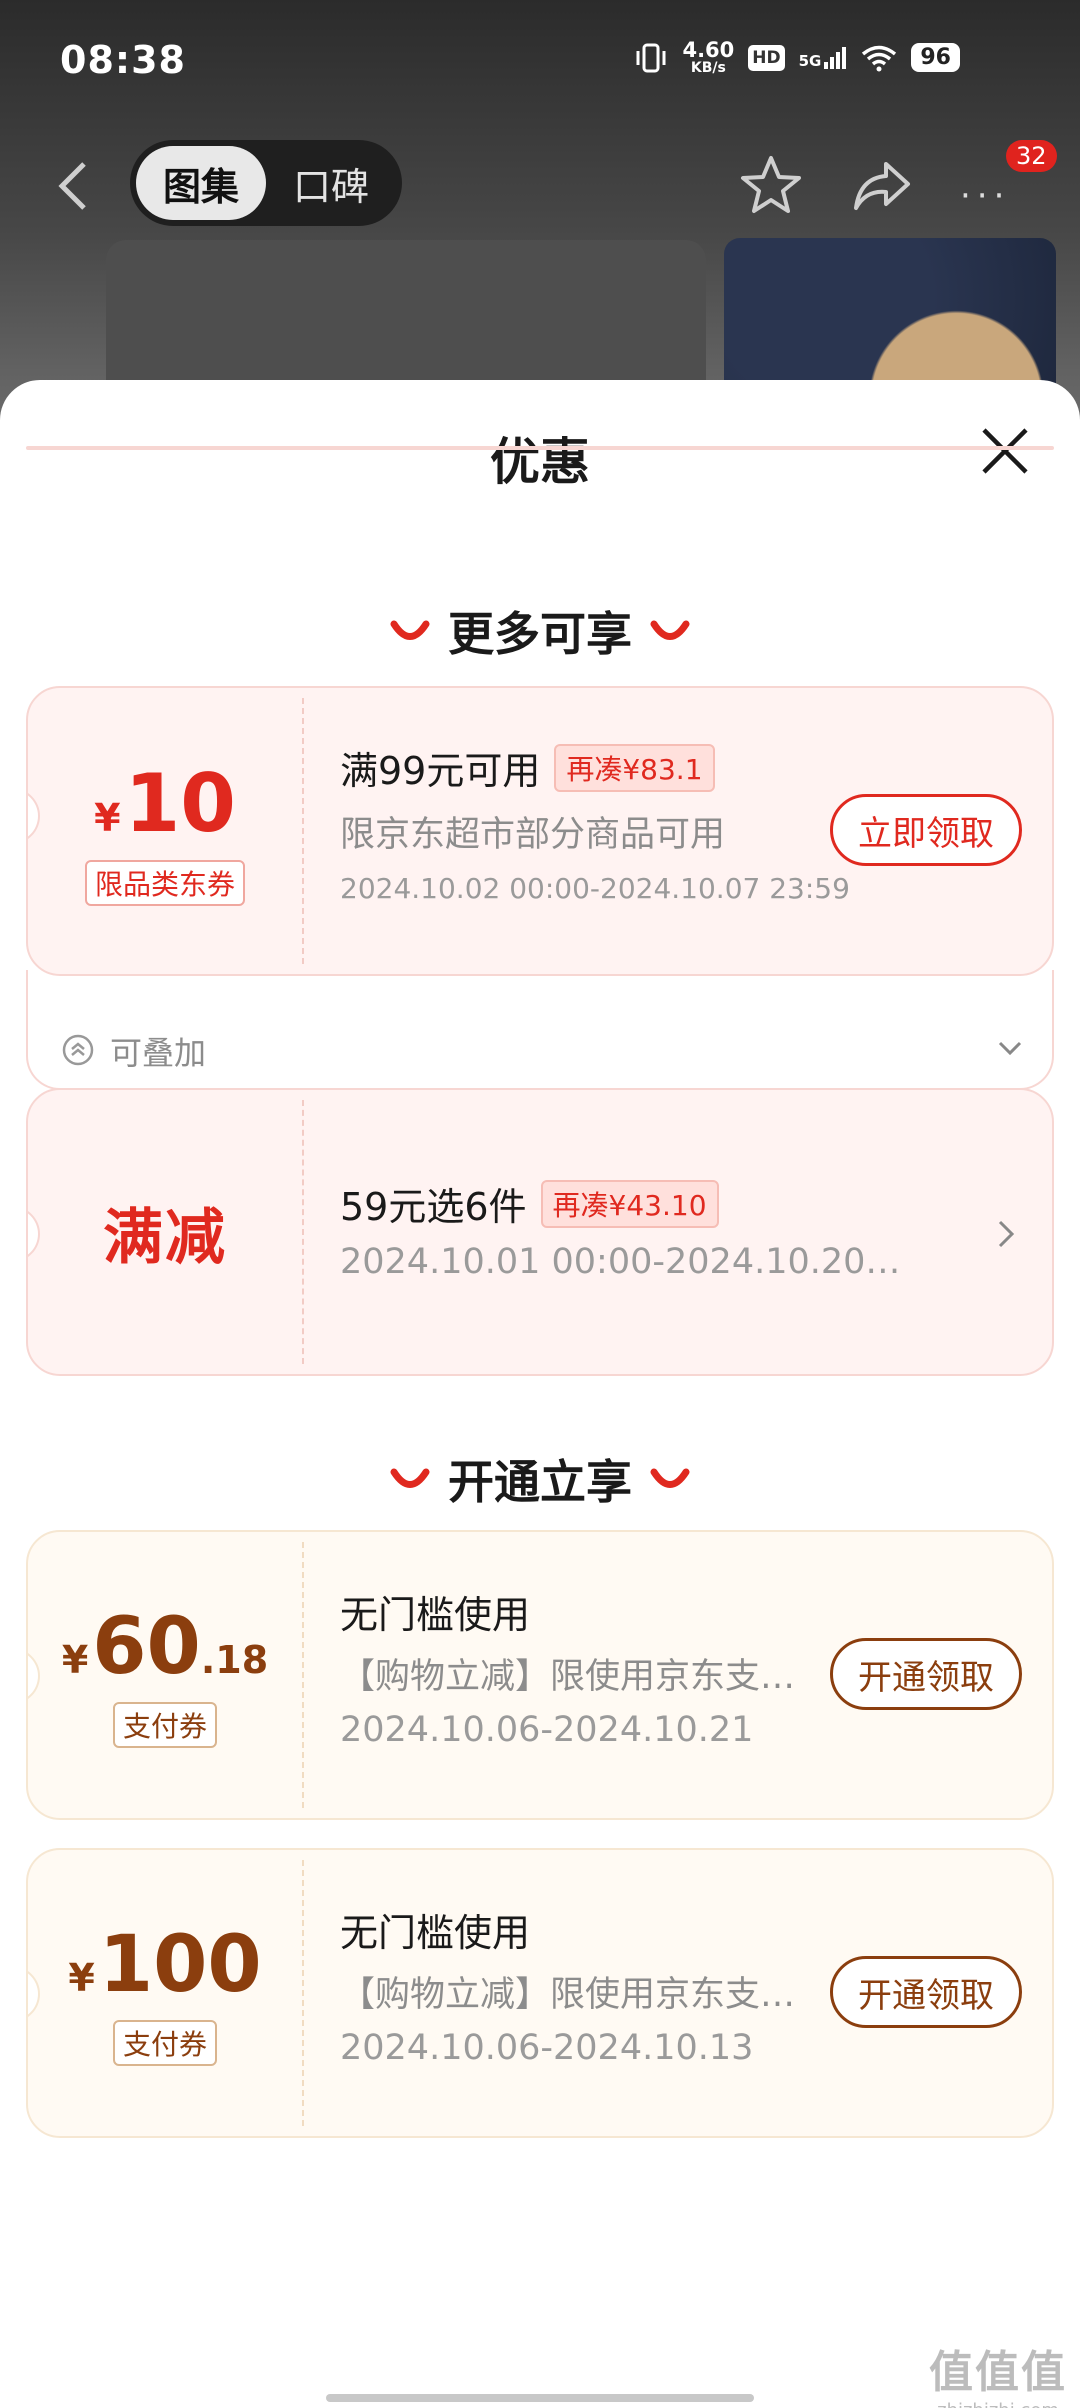  Describe the element at coordinates (540, 462) in the screenshot. I see `sheet-title: 优惠` at that location.